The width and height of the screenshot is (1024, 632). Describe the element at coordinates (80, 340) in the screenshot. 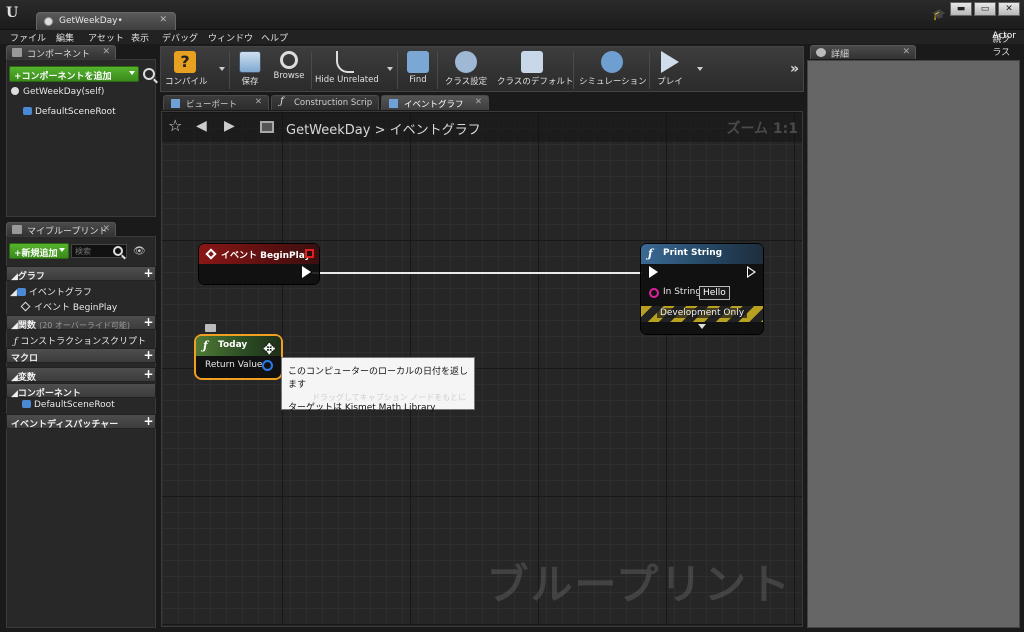

I see `function-item-construction-script: ƒ コンストラクションスクリプト` at that location.